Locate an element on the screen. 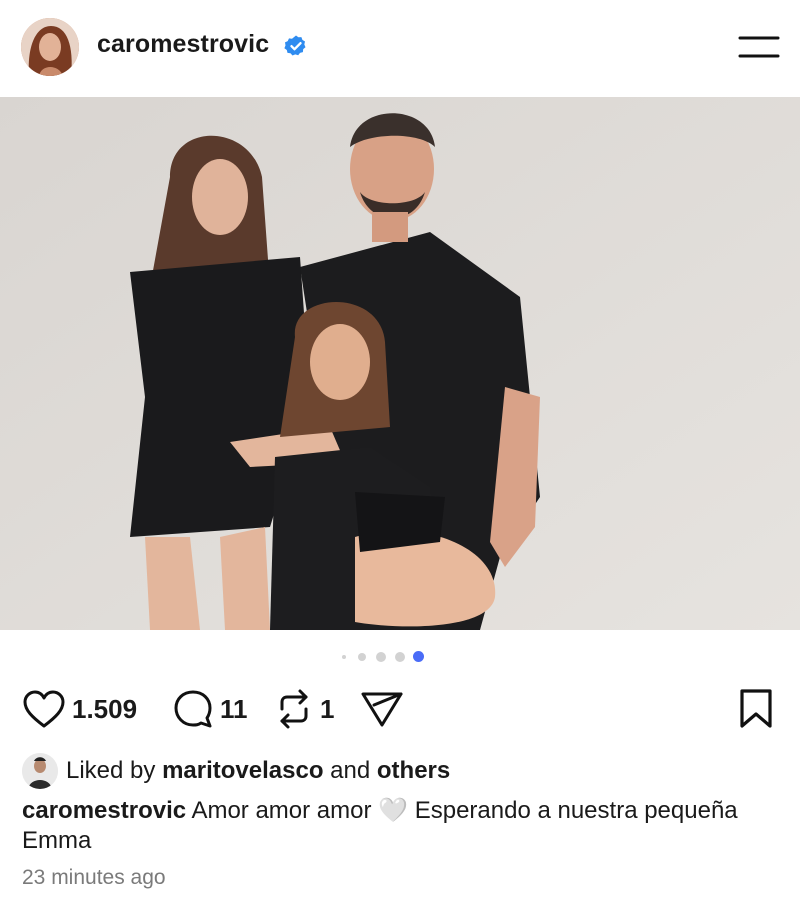 This screenshot has width=800, height=905. caption-emoji: 🤍 is located at coordinates (393, 810).